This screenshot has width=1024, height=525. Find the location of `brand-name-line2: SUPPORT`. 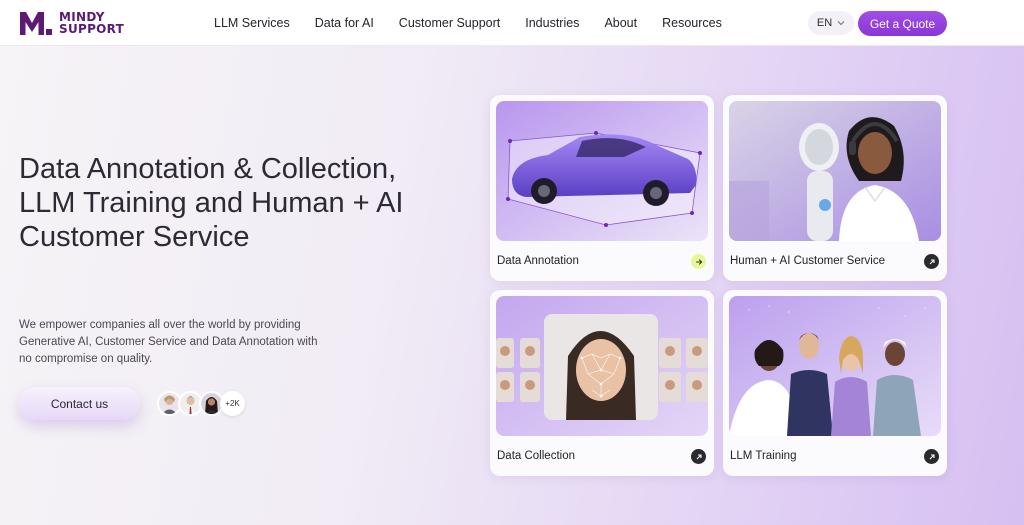

brand-name-line2: SUPPORT is located at coordinates (92, 29).